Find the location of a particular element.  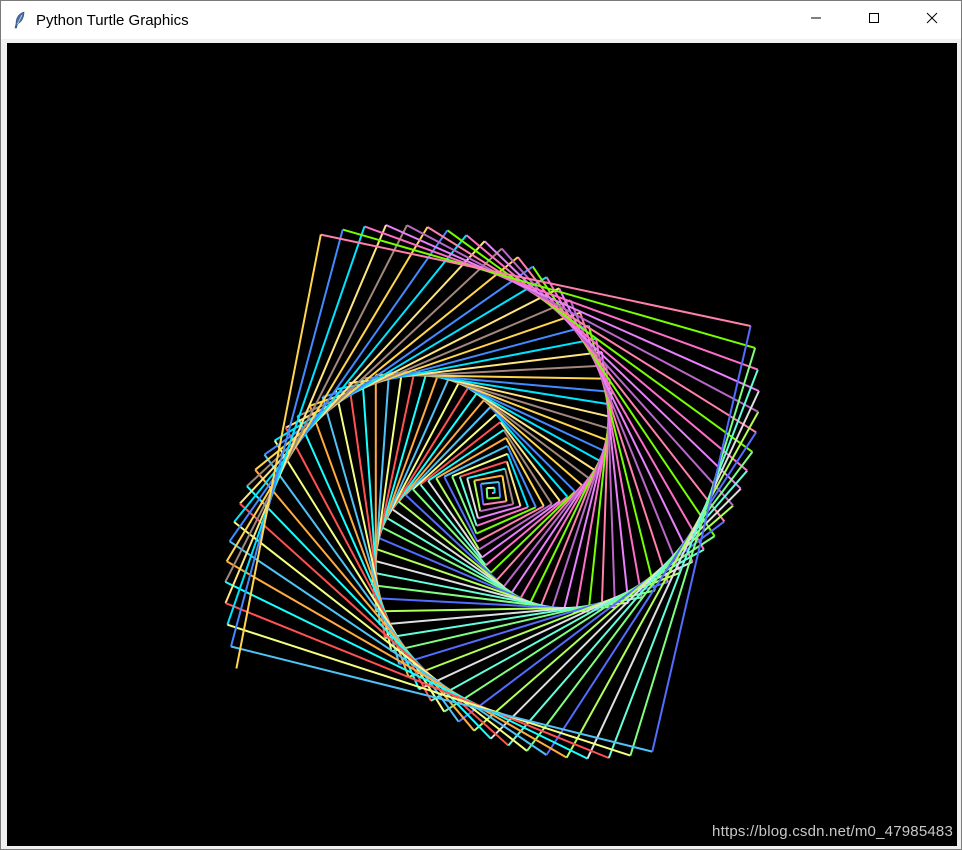

window-controls is located at coordinates (874, 20).